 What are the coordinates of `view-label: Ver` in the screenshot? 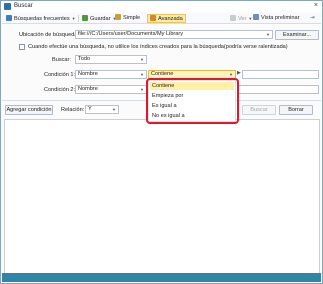 It's located at (242, 19).